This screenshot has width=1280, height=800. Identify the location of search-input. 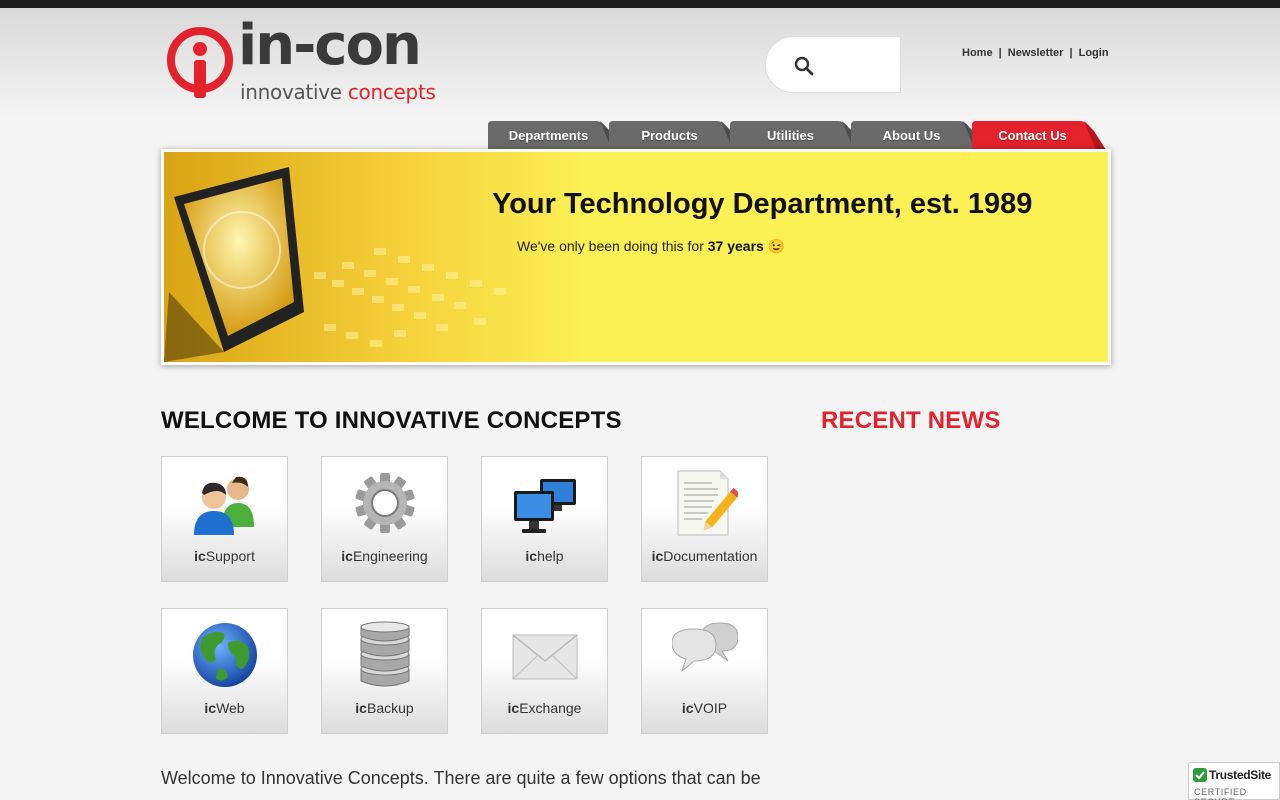
(859, 65).